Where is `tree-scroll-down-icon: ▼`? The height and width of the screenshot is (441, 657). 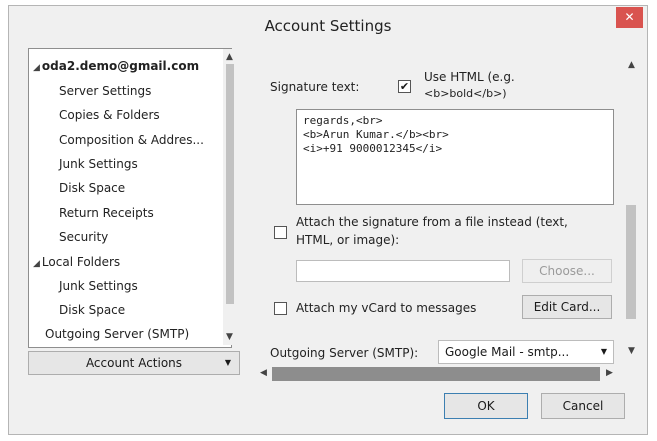 tree-scroll-down-icon: ▼ is located at coordinates (229, 337).